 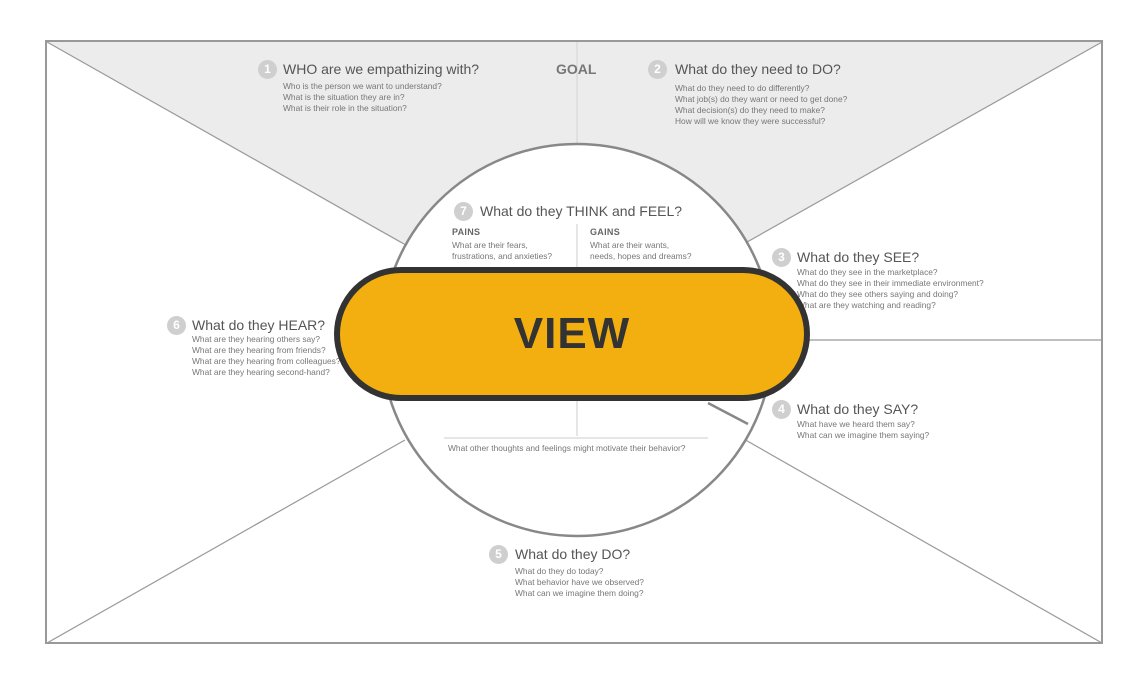 I want to click on say-title: What do they SAY?, so click(x=858, y=409).